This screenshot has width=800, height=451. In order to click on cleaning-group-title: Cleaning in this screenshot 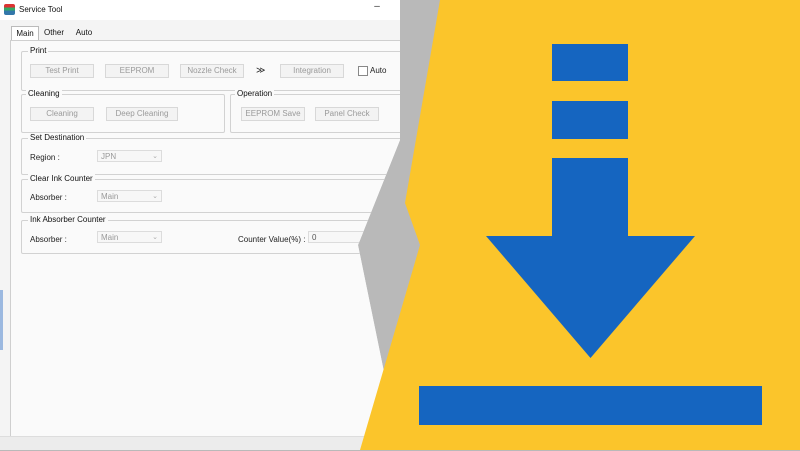, I will do `click(44, 93)`.